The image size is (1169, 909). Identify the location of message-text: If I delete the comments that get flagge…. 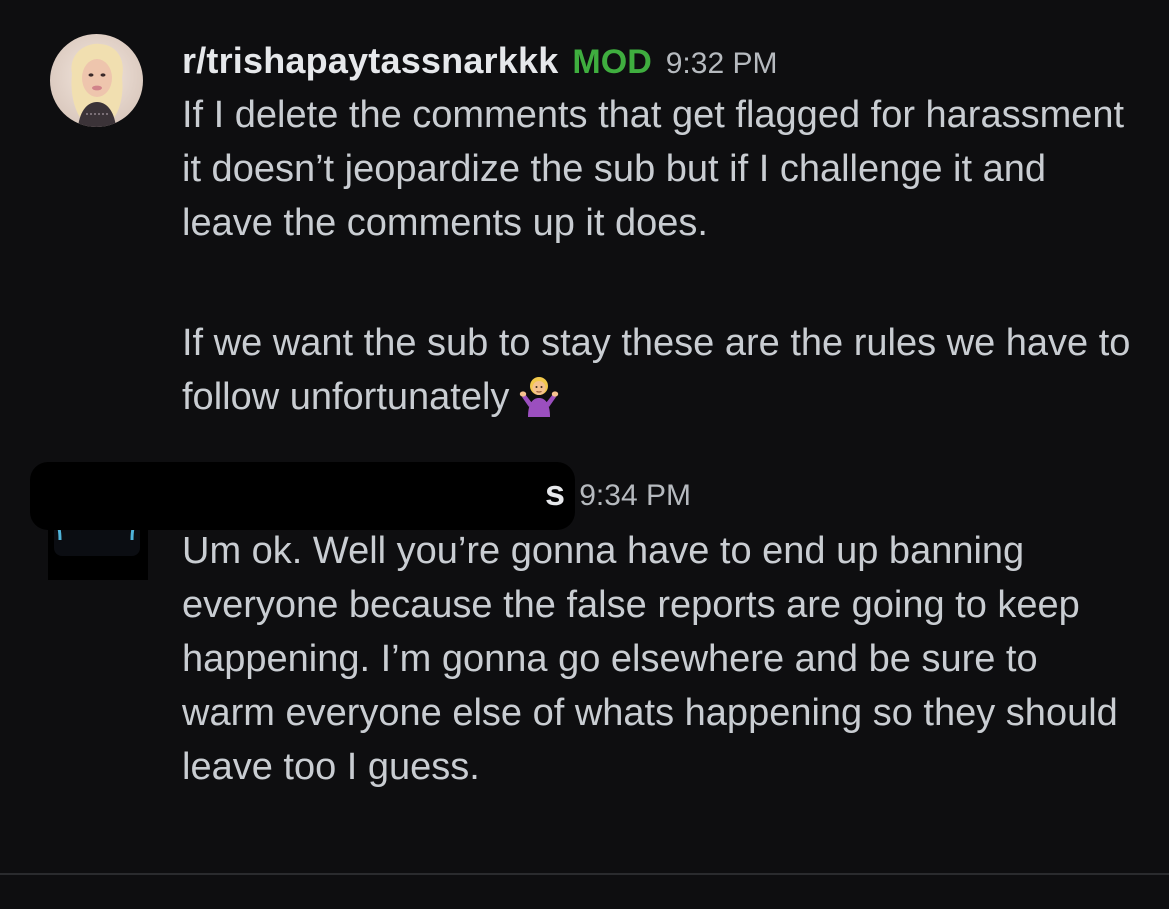
(653, 169).